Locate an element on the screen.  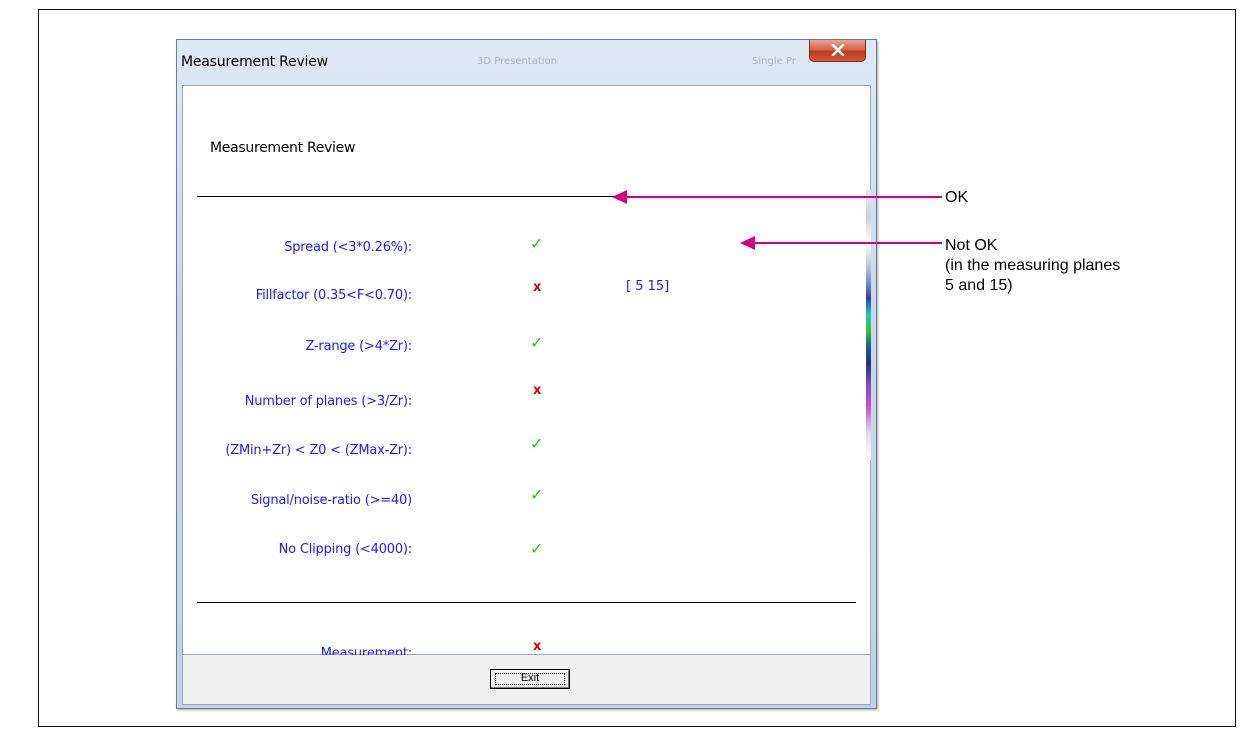
ok-arrowhead-icon is located at coordinates (619, 197).